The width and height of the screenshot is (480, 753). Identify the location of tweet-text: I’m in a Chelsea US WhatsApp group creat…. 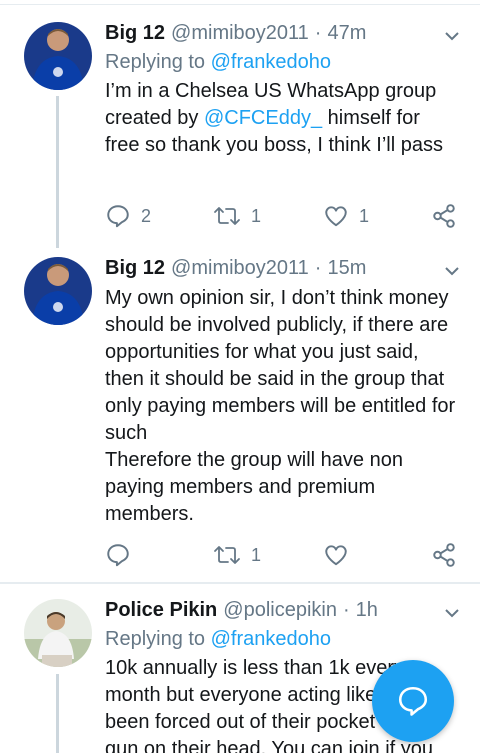
(274, 118).